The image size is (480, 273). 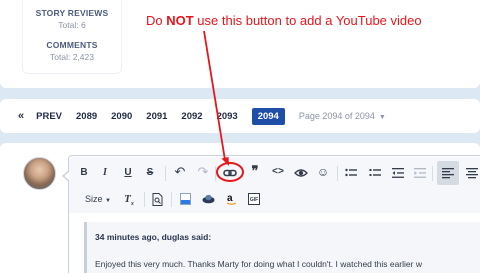 I want to click on numbered-list-button, so click(x=375, y=173).